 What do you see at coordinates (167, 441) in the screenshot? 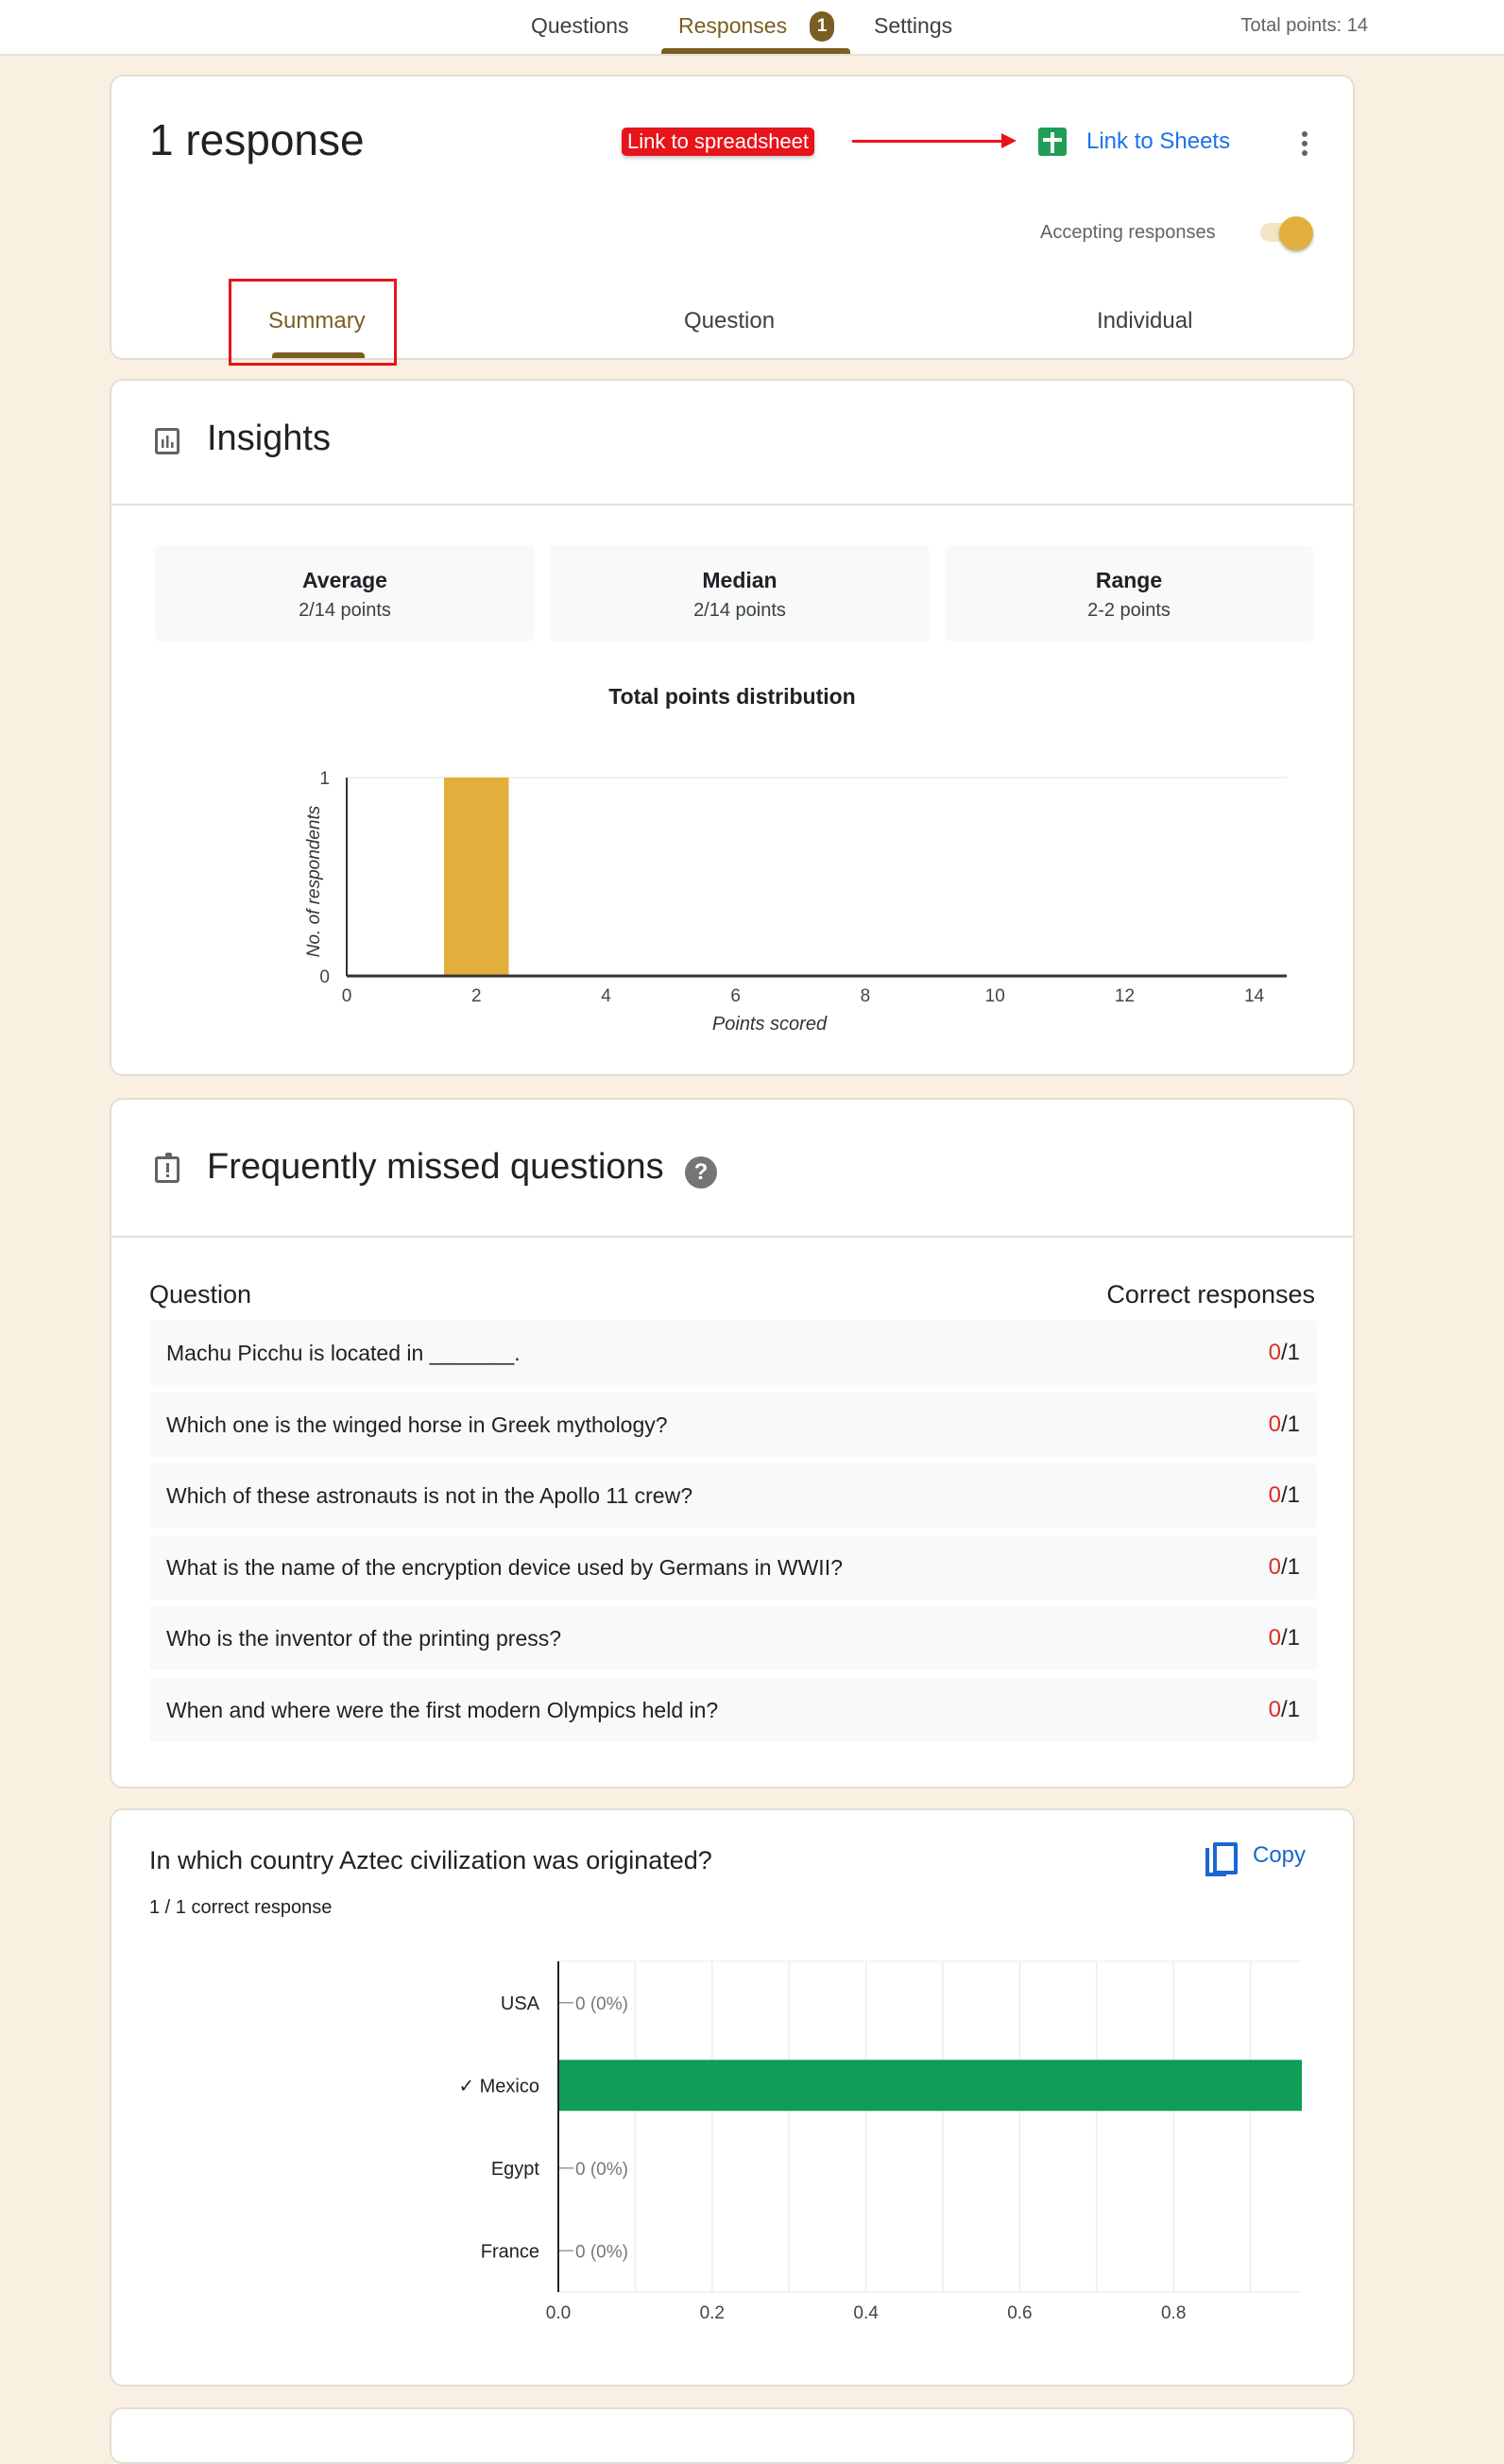
I see `bar-chart-icon` at bounding box center [167, 441].